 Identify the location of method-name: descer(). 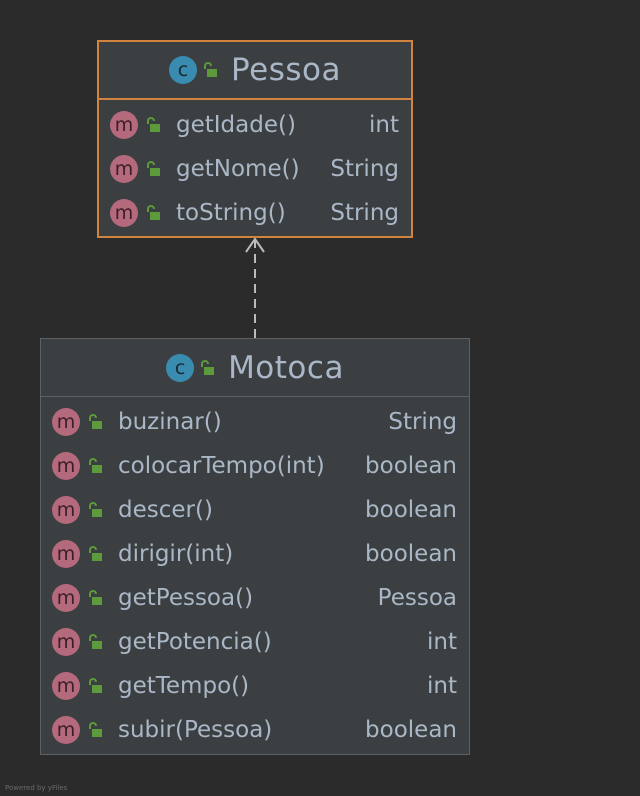
(165, 510).